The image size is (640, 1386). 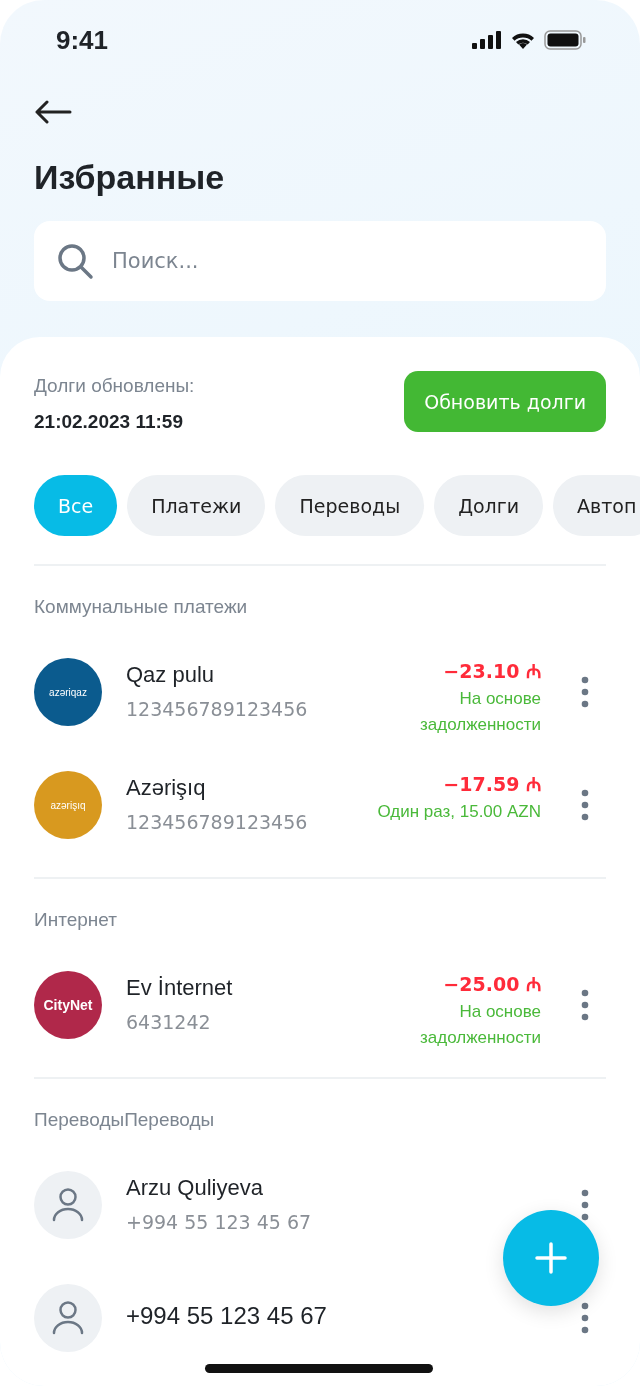 What do you see at coordinates (141, 607) in the screenshot?
I see `section-title: Коммунальные платежи` at bounding box center [141, 607].